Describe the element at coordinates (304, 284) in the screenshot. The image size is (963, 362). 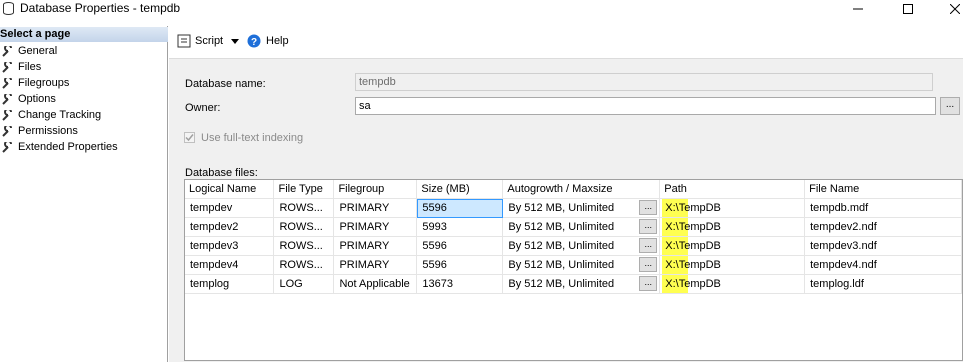
I see `file-type-cell: LOG` at that location.